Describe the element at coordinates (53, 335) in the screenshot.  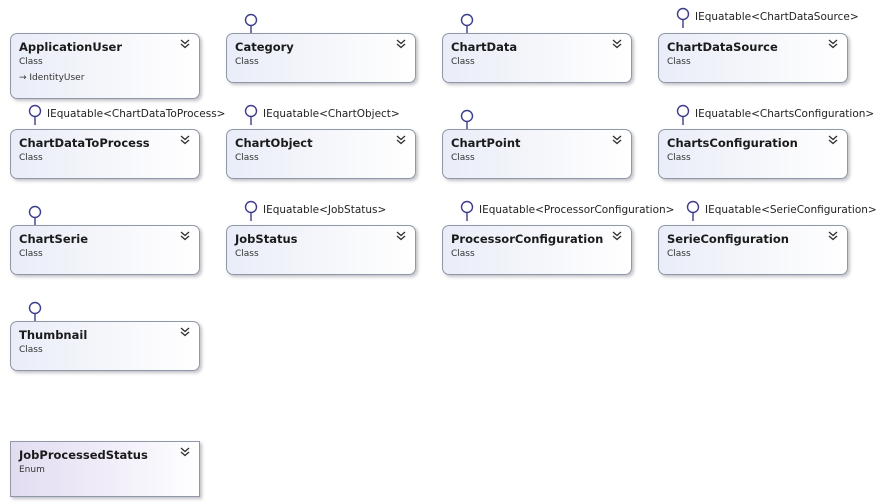
I see `class-name: Thumbnail` at that location.